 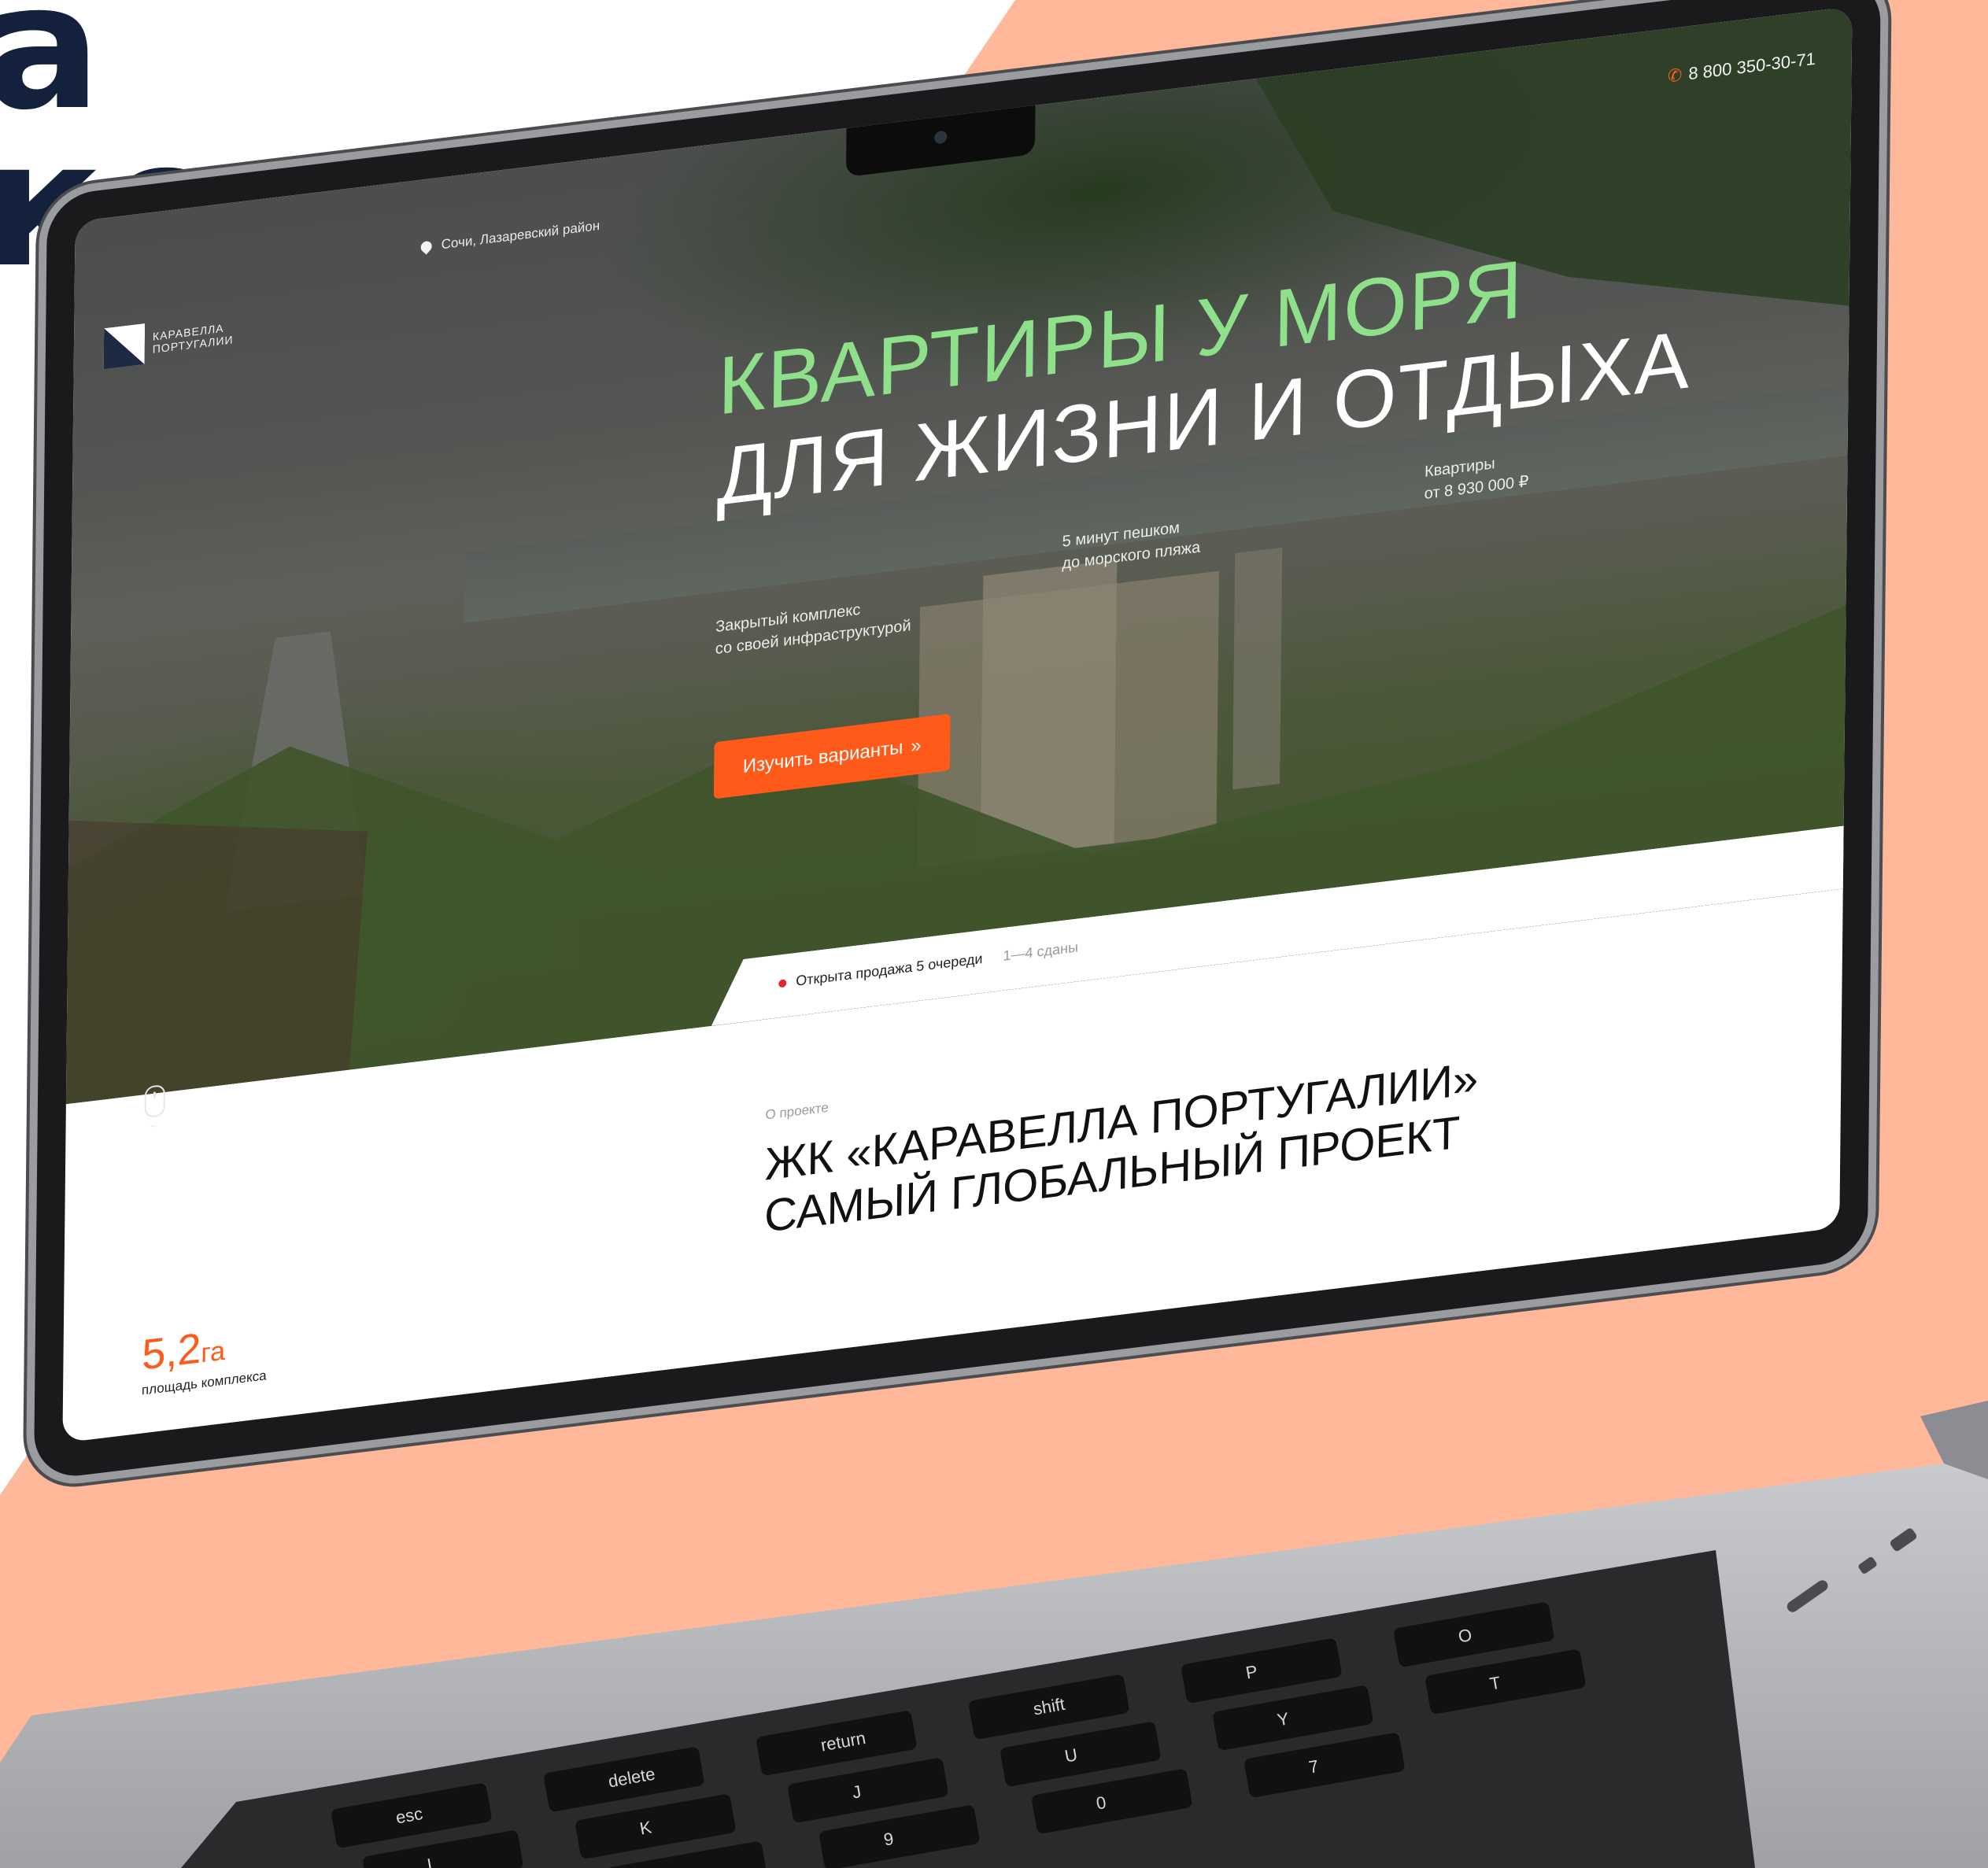 What do you see at coordinates (782, 983) in the screenshot?
I see `status-dot-icon` at bounding box center [782, 983].